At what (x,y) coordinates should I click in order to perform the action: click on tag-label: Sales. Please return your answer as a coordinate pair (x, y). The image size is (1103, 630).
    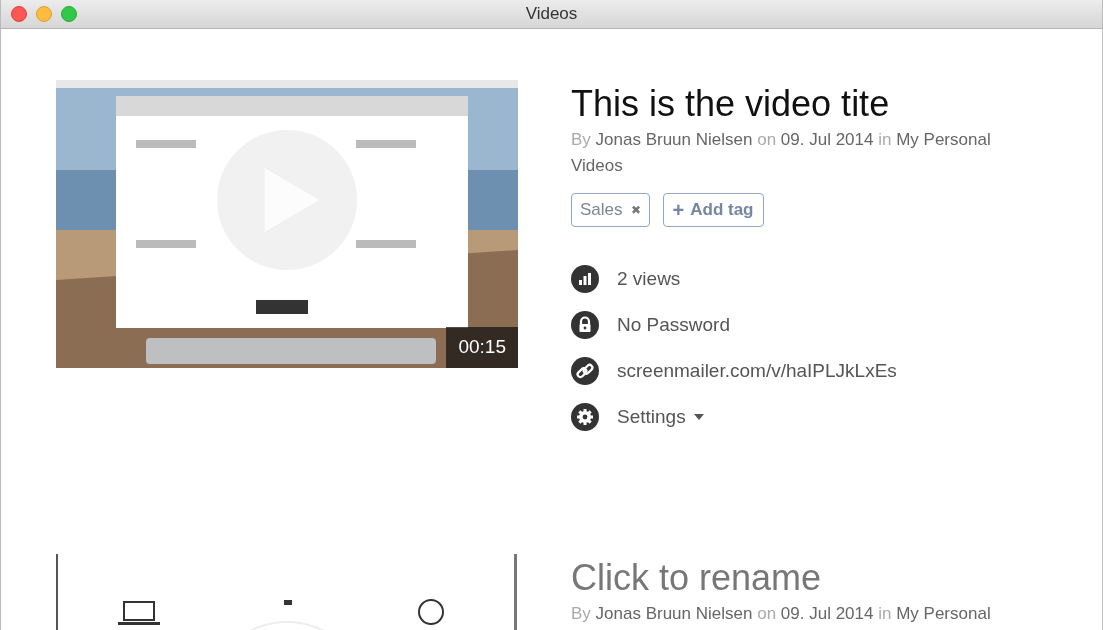
    Looking at the image, I should click on (601, 210).